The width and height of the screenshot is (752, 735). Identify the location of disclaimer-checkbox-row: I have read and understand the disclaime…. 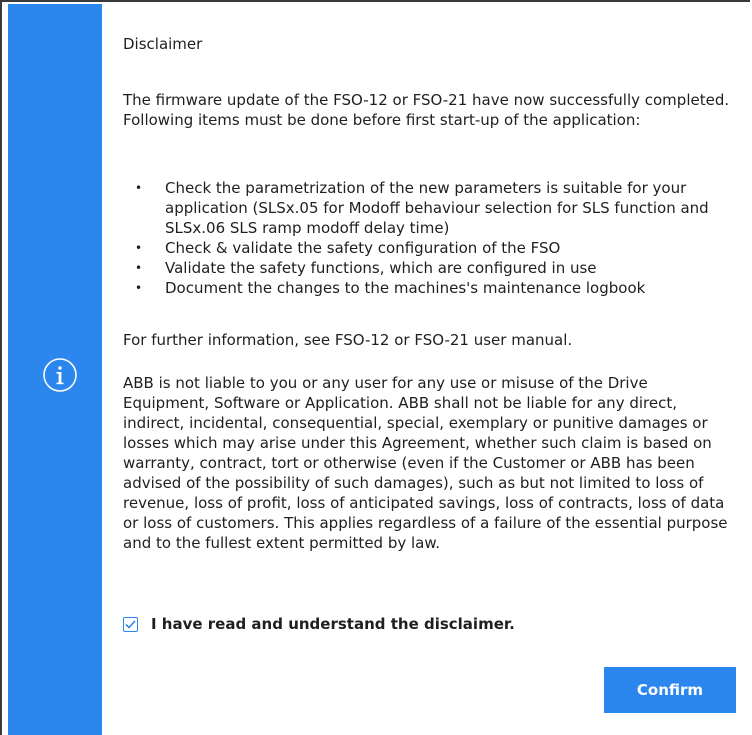
(319, 624).